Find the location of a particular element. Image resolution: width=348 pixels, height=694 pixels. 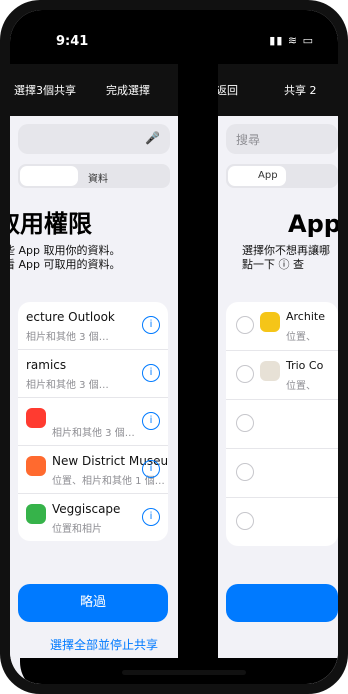

trio-ceramics-icon is located at coordinates (270, 371).